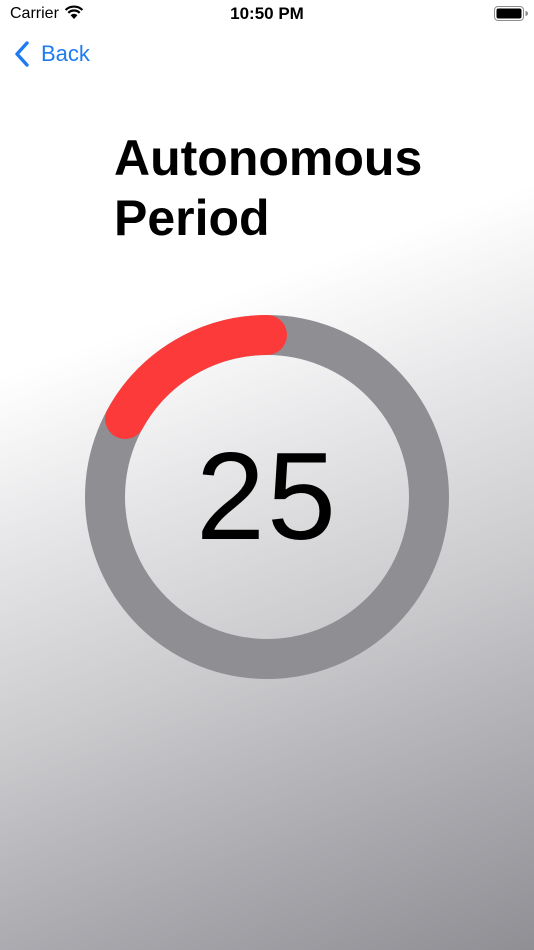 The height and width of the screenshot is (950, 534). What do you see at coordinates (65, 53) in the screenshot?
I see `back-label: Back` at bounding box center [65, 53].